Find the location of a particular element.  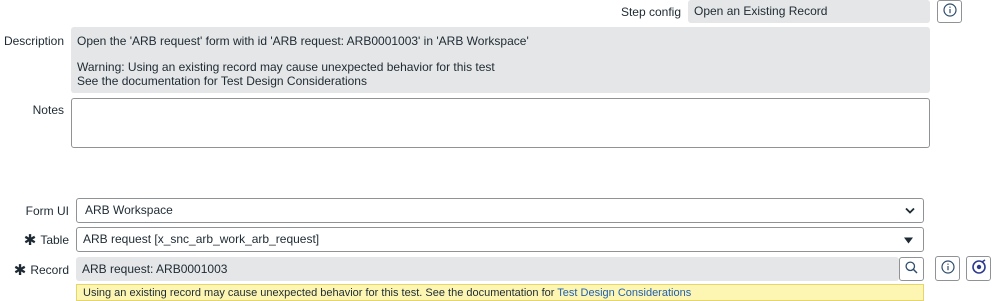

table-label-group: ✱ Table is located at coordinates (34, 240).